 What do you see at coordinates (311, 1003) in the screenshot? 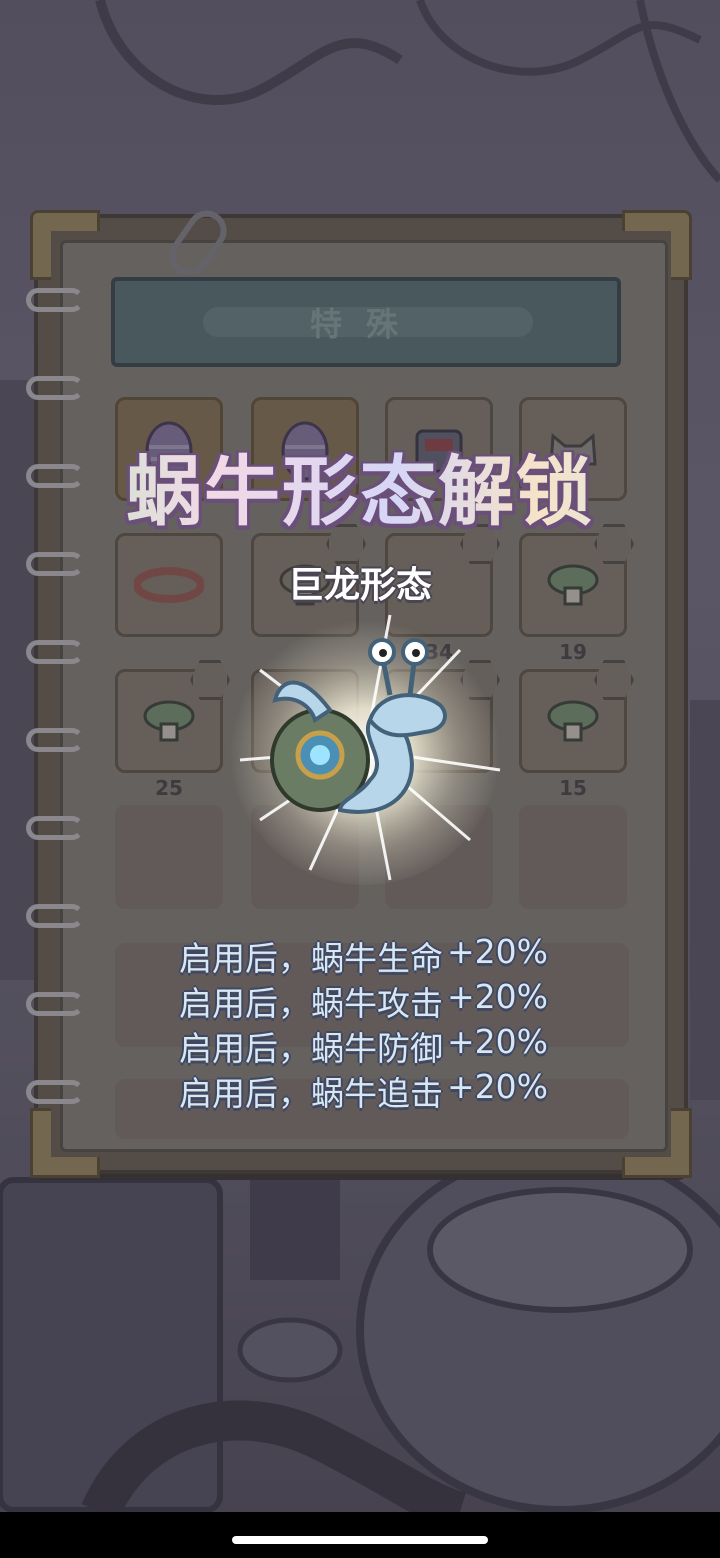
I see `bonus-text: 启用后，蜗牛攻击` at bounding box center [311, 1003].